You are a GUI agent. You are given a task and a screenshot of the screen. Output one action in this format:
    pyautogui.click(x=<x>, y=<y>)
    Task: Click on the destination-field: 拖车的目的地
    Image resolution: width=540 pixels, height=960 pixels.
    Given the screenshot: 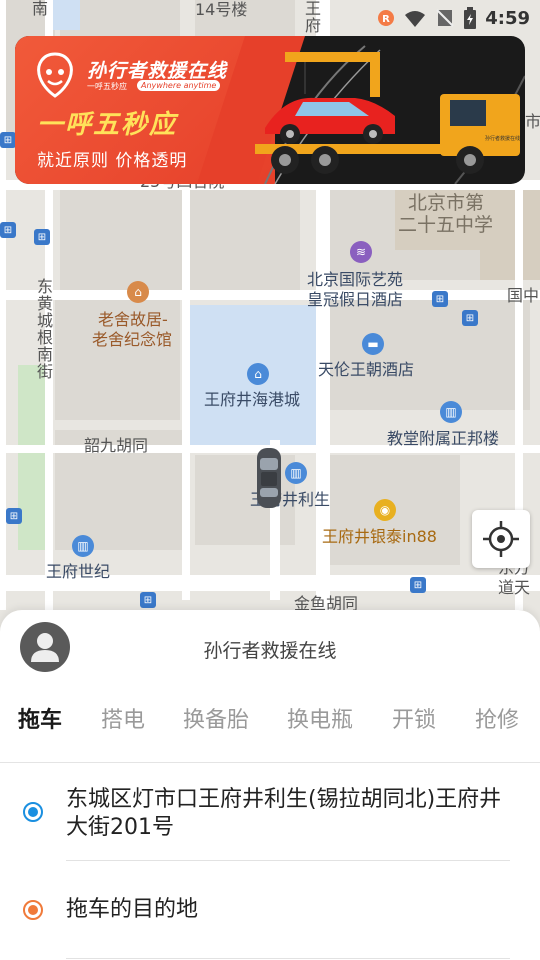 What is the action you would take?
    pyautogui.click(x=270, y=915)
    